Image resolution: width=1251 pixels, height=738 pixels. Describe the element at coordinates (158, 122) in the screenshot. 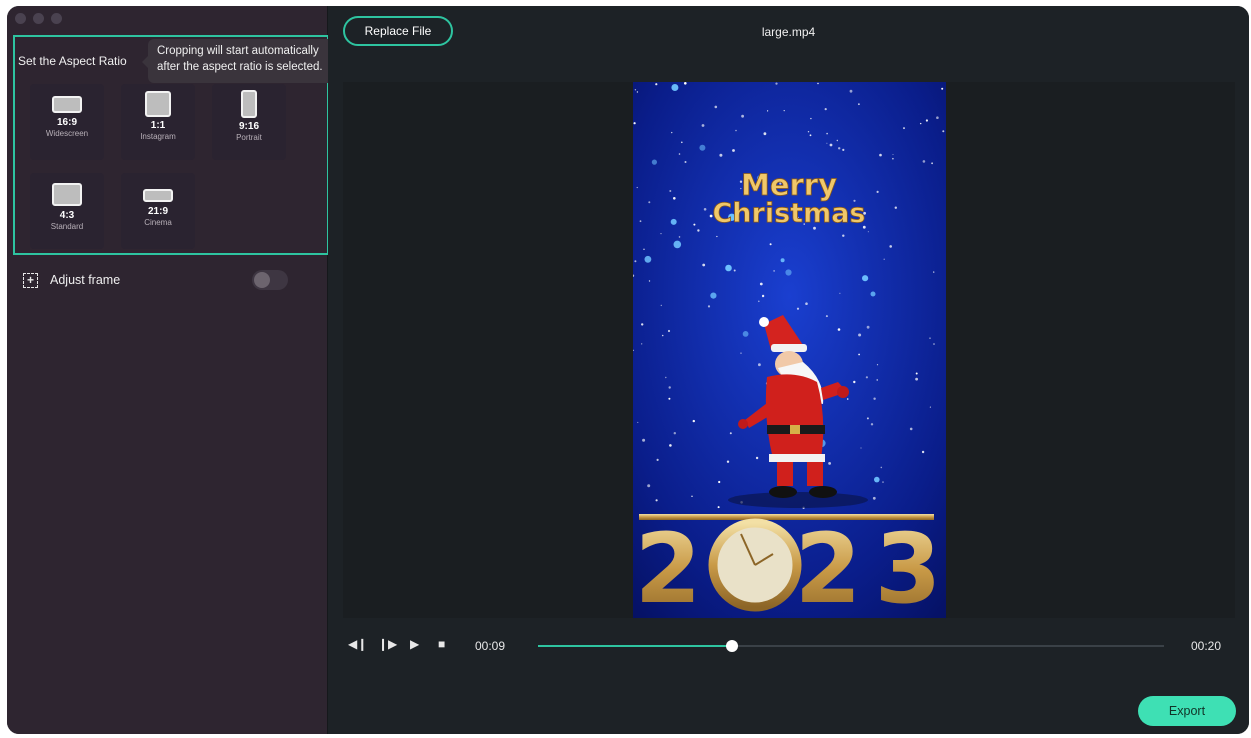

I see `ratio-tile-instagram: 1:1 Instagram` at that location.